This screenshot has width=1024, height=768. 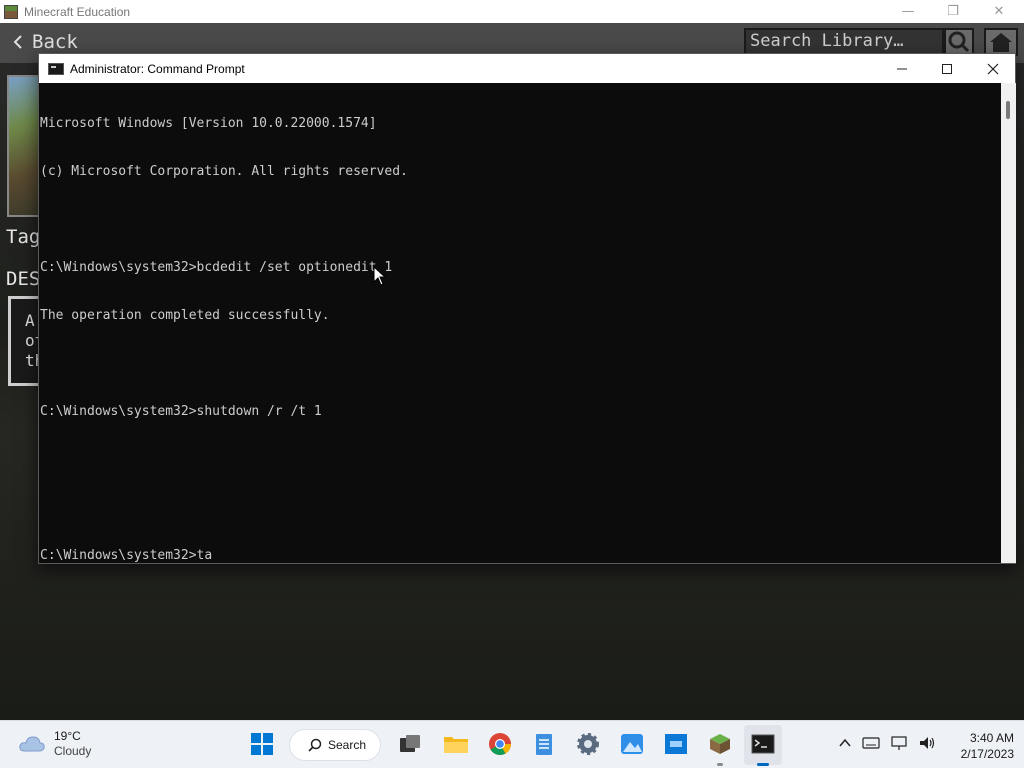 I want to click on task-view-button, so click(x=410, y=744).